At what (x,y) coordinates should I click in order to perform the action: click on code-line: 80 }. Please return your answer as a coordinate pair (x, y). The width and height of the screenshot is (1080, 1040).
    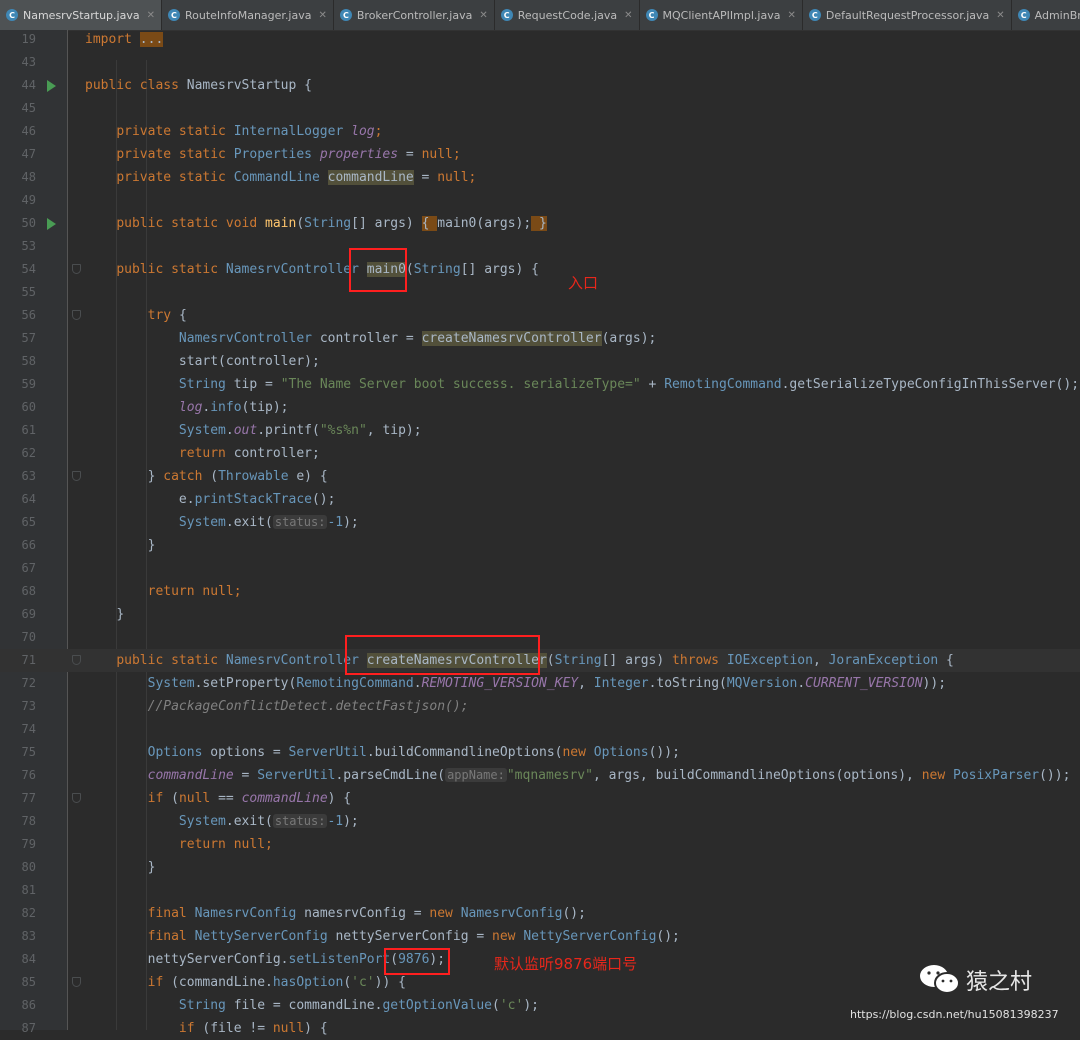
    Looking at the image, I should click on (540, 867).